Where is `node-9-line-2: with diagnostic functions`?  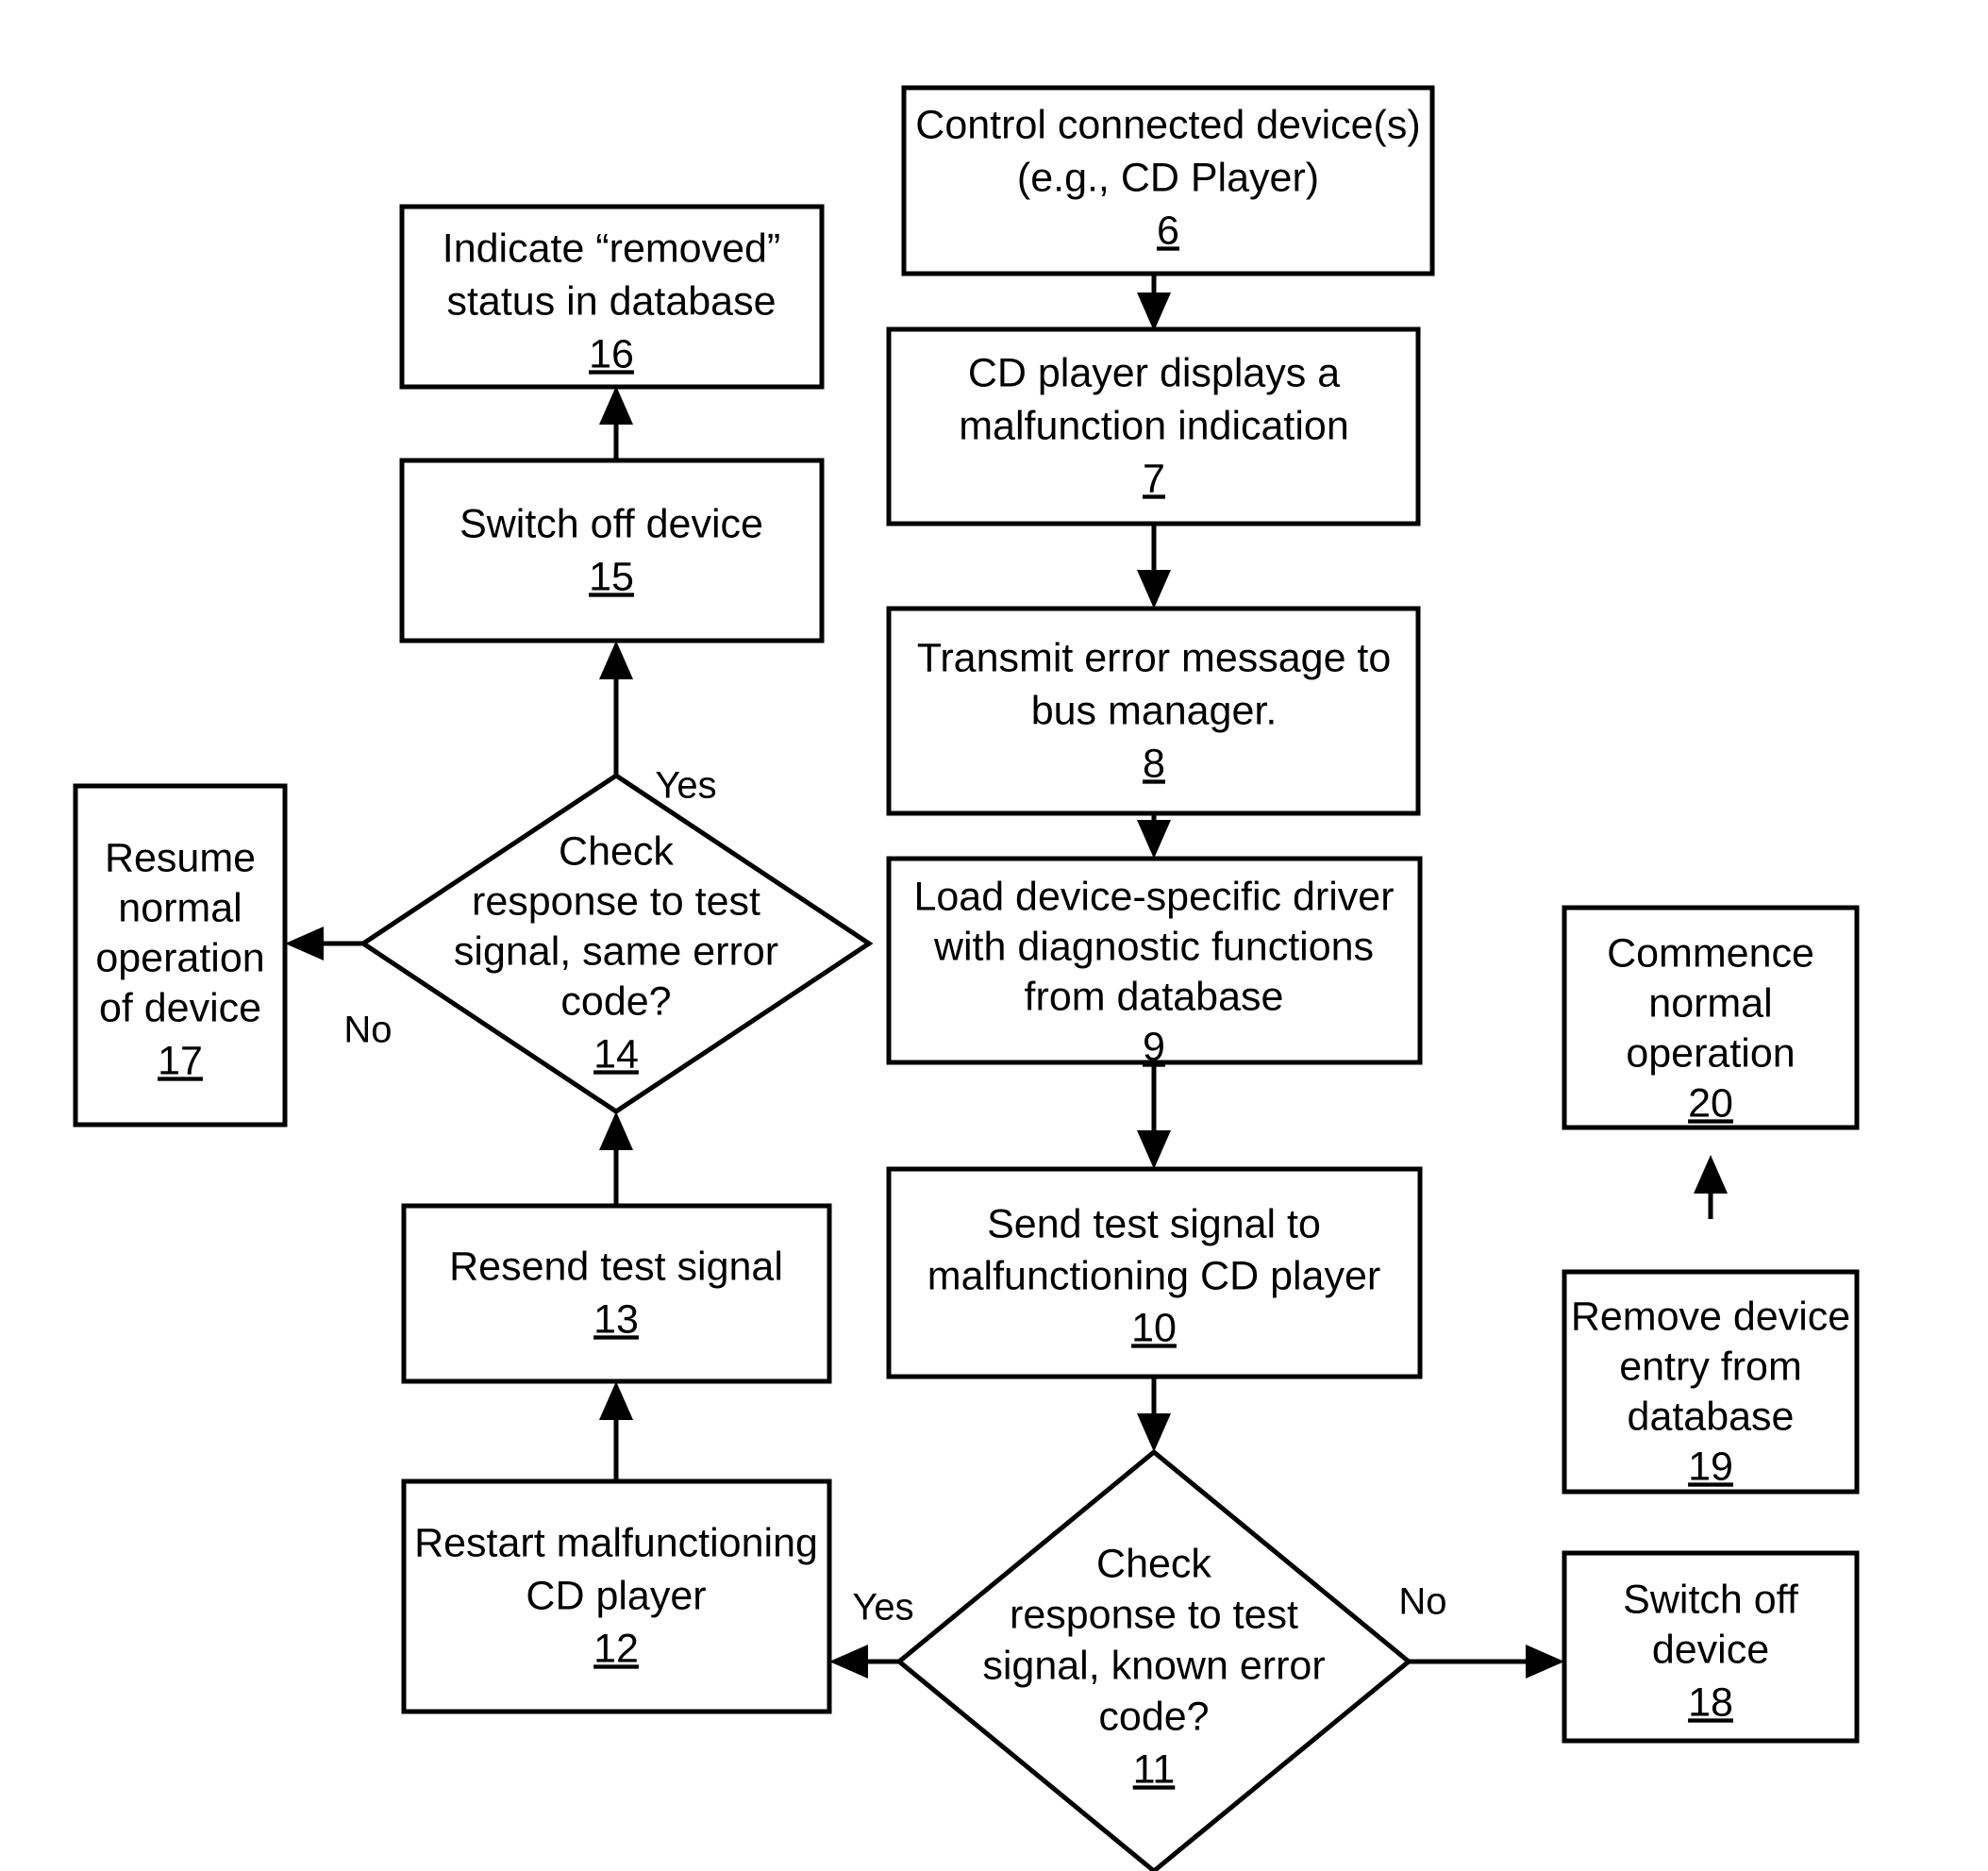
node-9-line-2: with diagnostic functions is located at coordinates (1153, 946).